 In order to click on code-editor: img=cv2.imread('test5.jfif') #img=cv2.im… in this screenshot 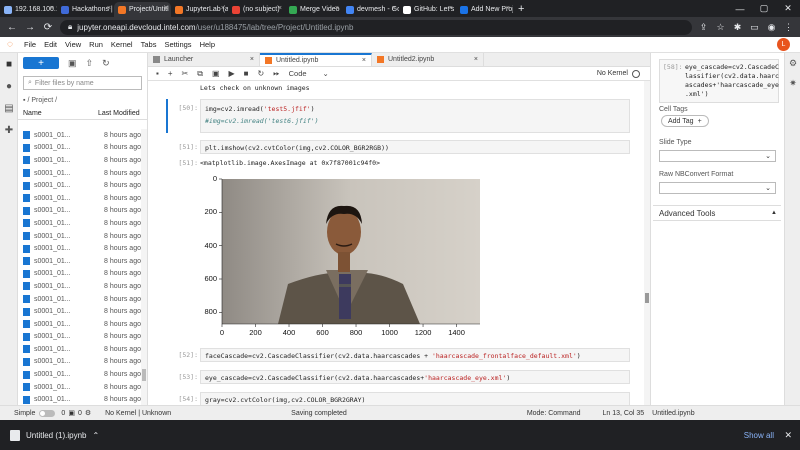, I will do `click(415, 116)`.